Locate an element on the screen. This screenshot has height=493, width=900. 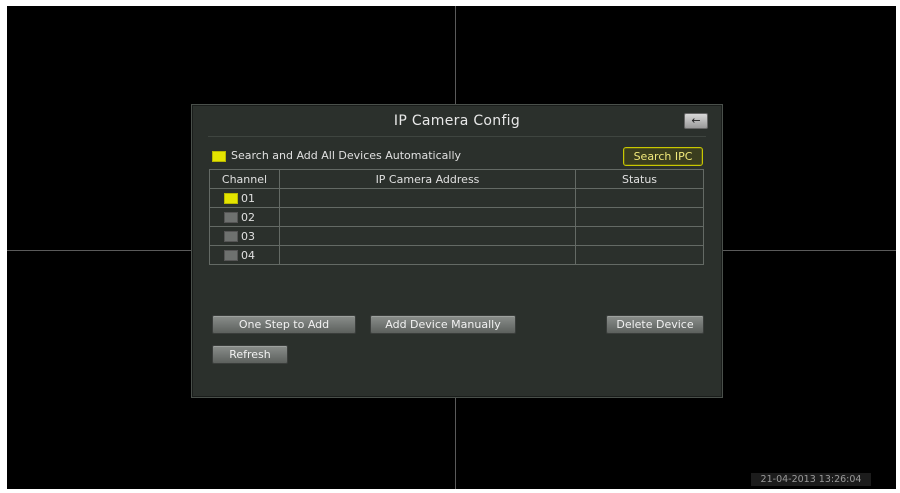
table-row: 03 is located at coordinates (456, 236).